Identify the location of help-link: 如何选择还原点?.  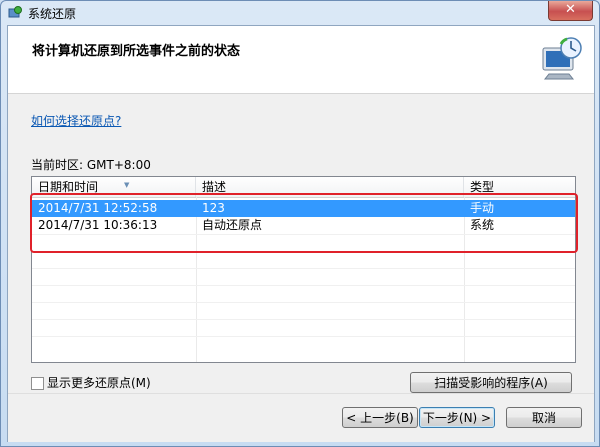
(76, 120).